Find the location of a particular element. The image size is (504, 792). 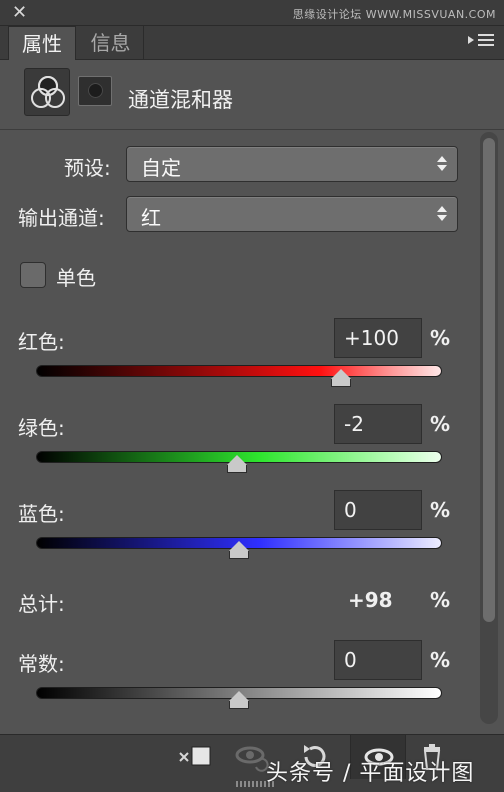

vertical-scrollbar is located at coordinates (489, 428).